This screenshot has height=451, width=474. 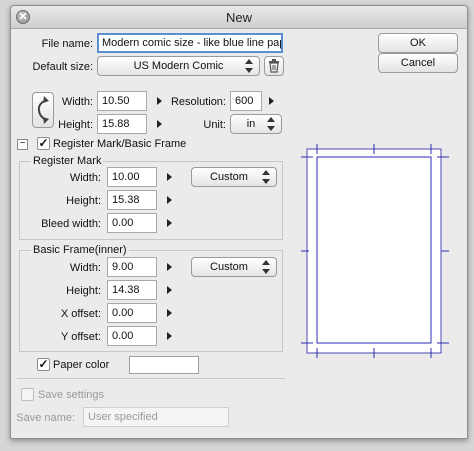 What do you see at coordinates (45, 418) in the screenshot?
I see `save-name-label: Save name:` at bounding box center [45, 418].